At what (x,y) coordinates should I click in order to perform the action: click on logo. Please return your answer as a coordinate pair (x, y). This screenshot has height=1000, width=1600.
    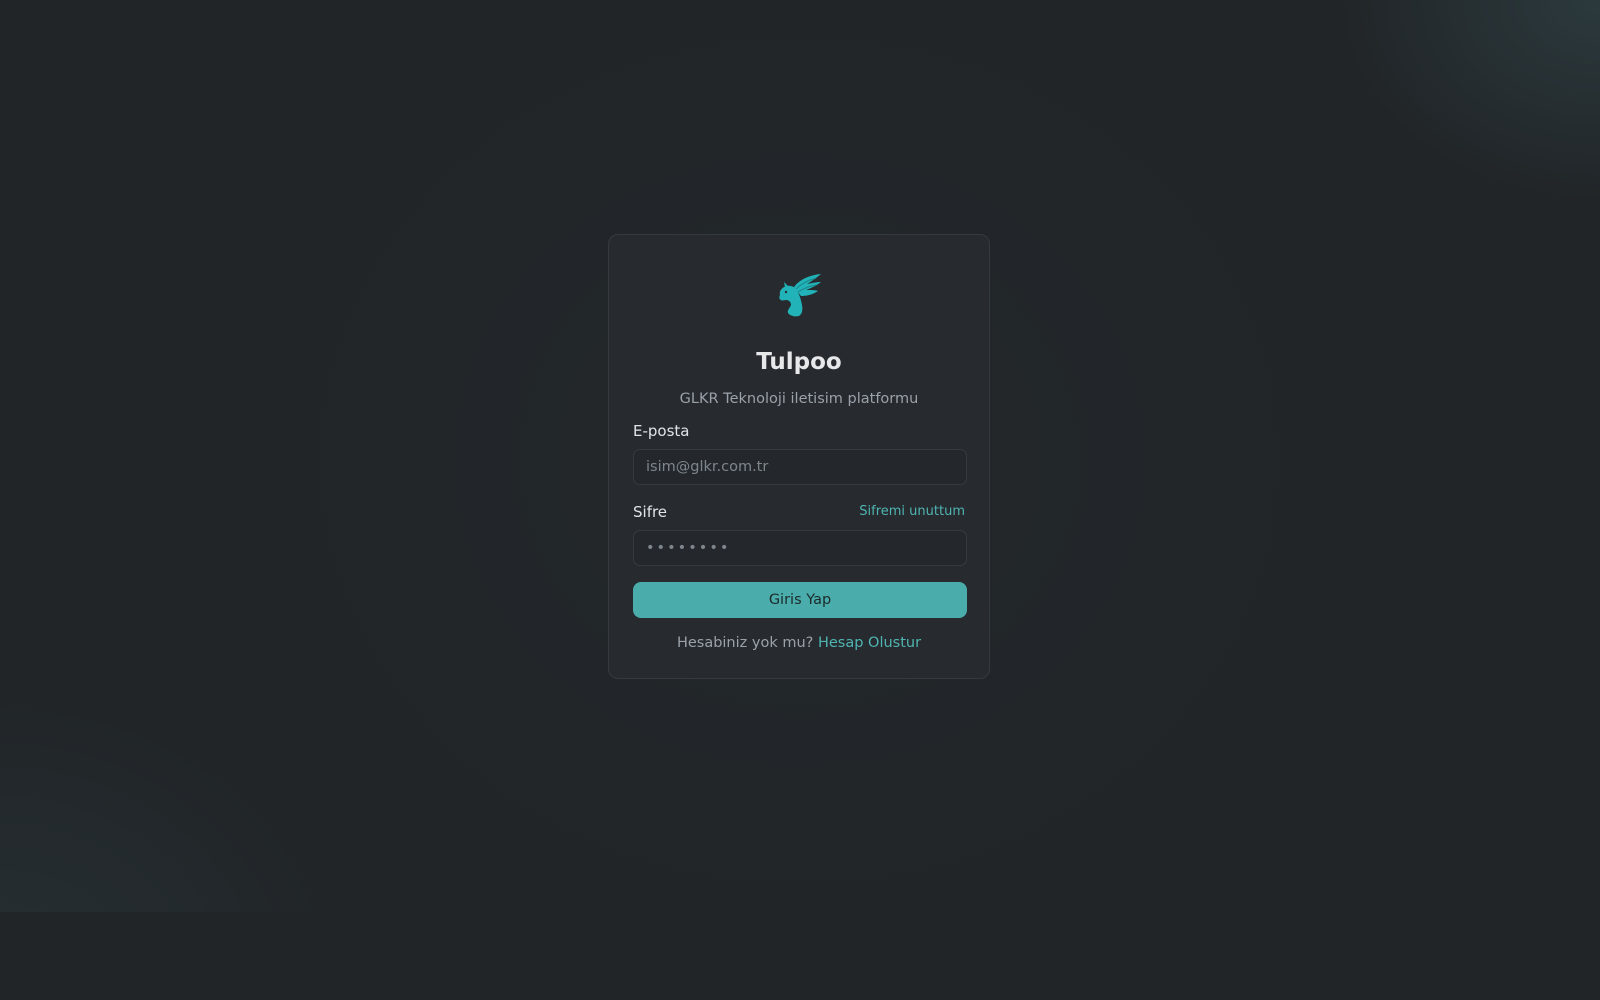
    Looking at the image, I should click on (799, 295).